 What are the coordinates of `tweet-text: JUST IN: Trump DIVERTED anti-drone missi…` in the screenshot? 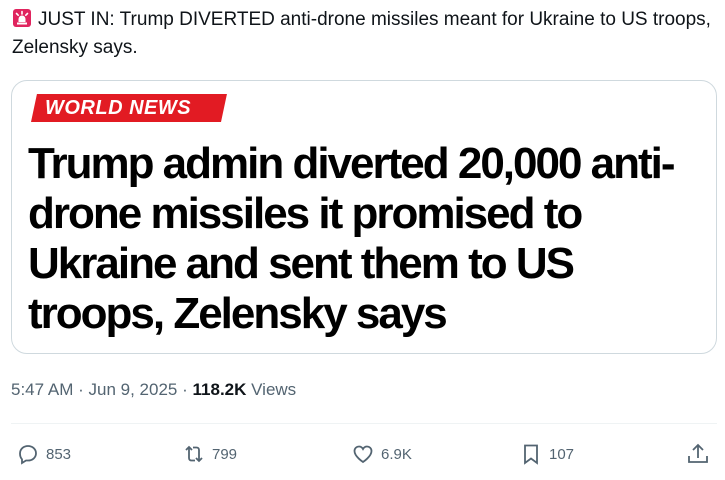 It's located at (362, 34).